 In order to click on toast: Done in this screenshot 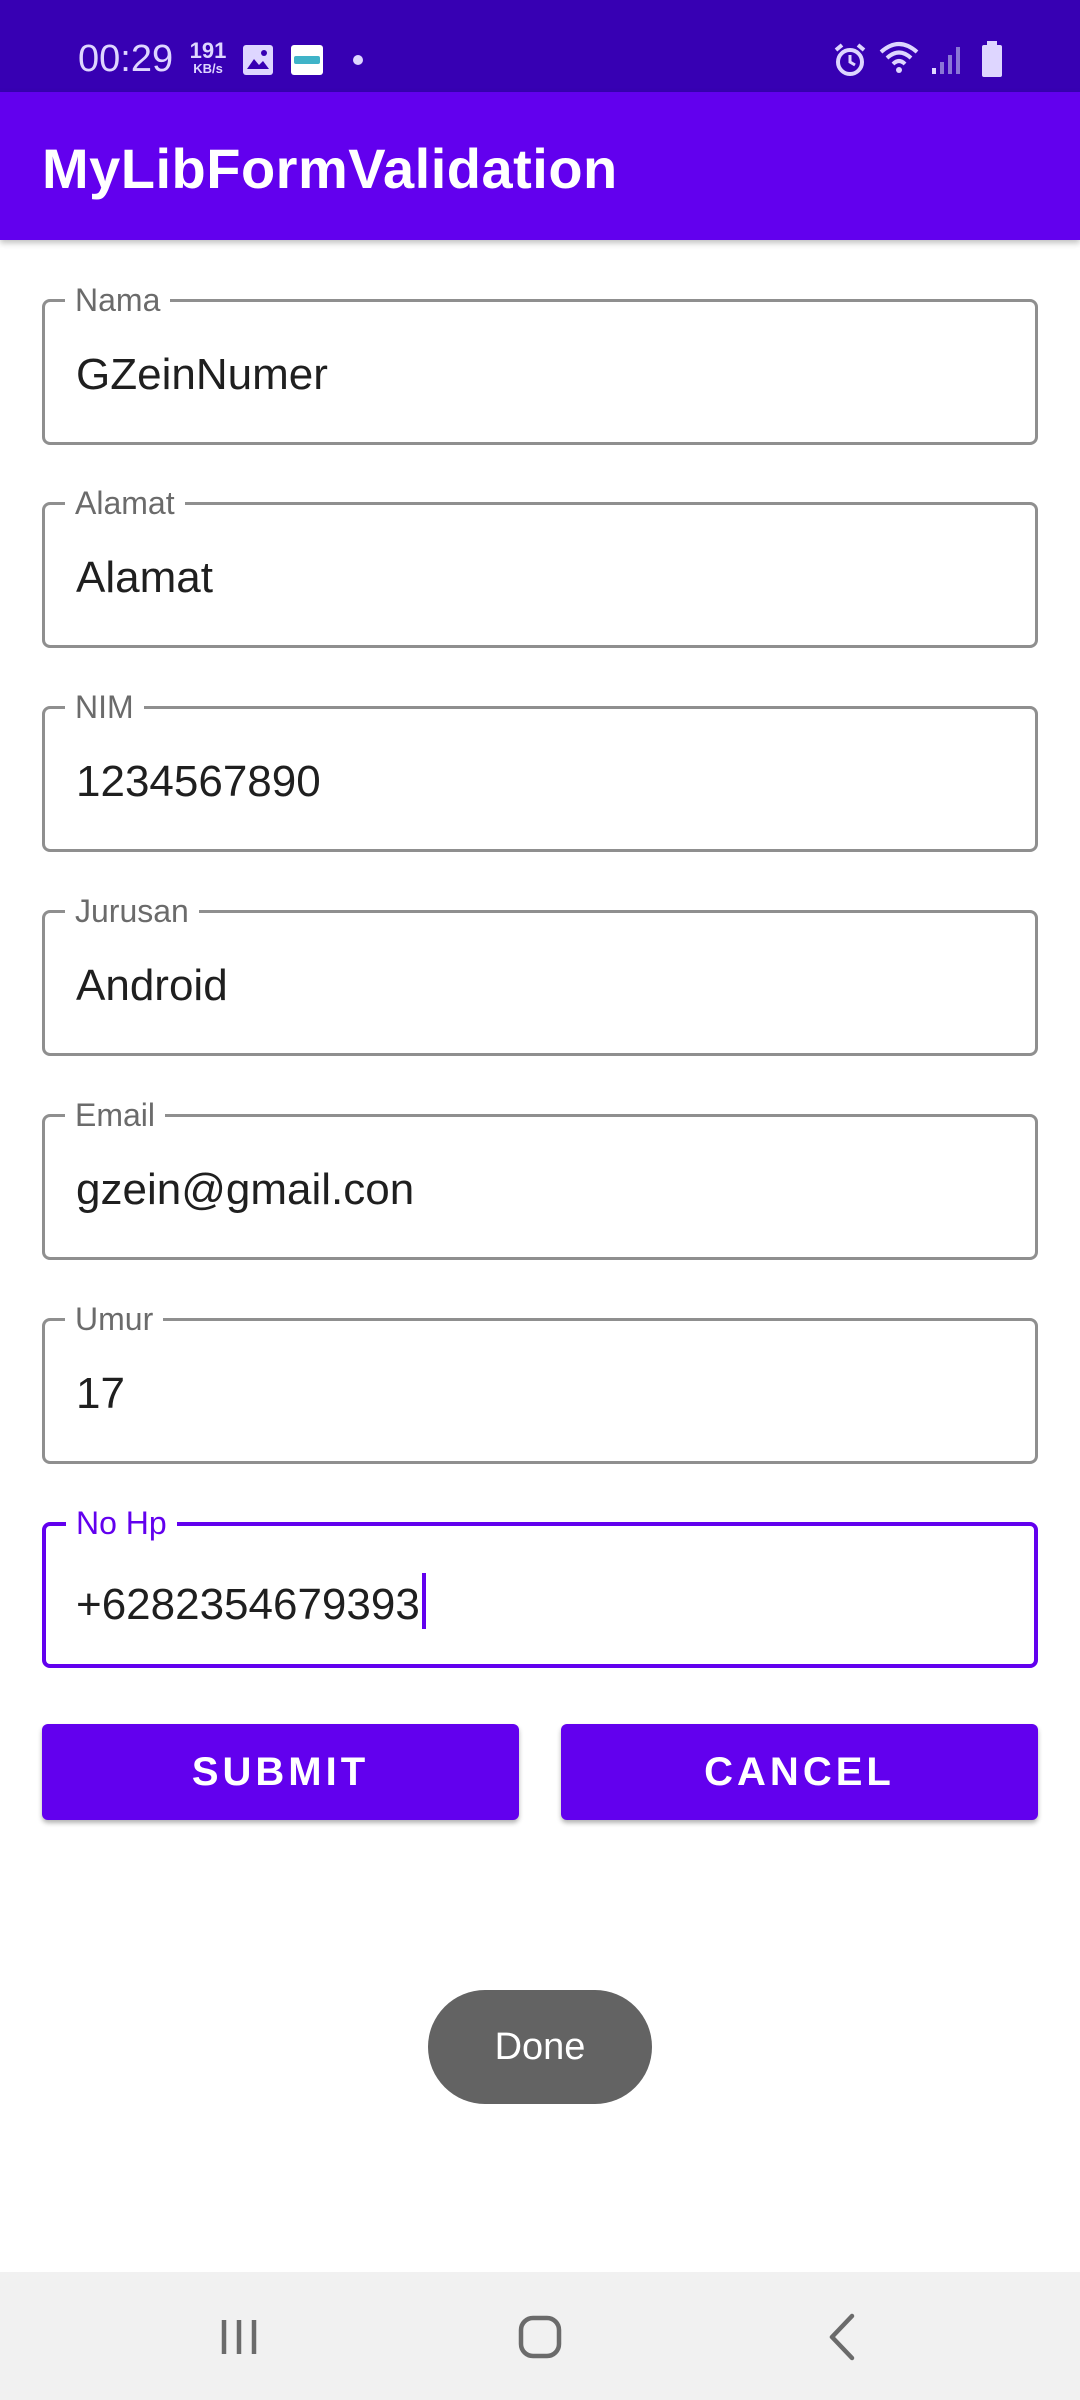, I will do `click(540, 2047)`.